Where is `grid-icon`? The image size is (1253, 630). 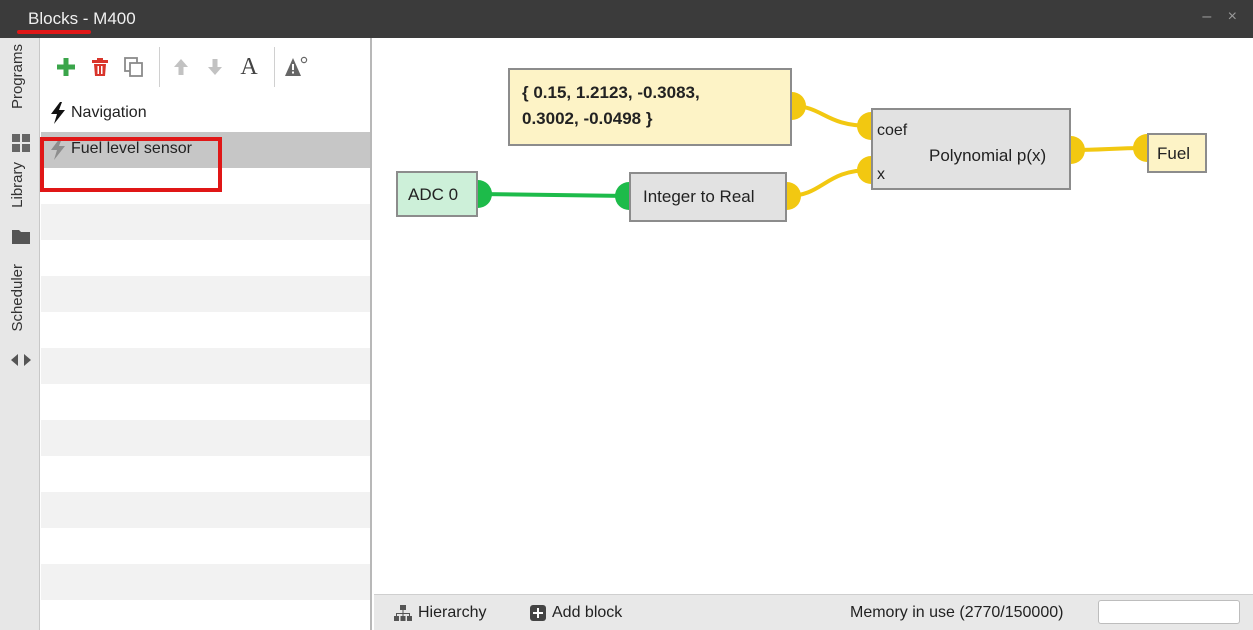
grid-icon is located at coordinates (21, 143).